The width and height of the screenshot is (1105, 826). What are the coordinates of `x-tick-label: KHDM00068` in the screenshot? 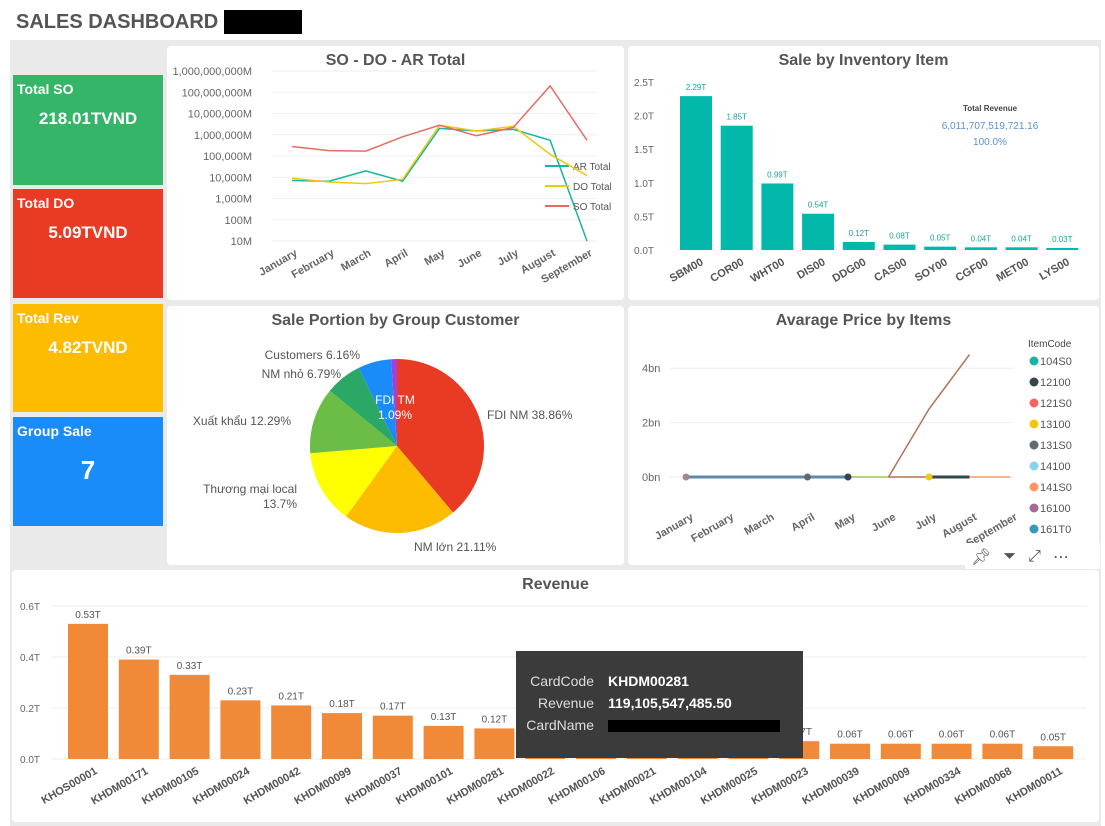 It's located at (983, 786).